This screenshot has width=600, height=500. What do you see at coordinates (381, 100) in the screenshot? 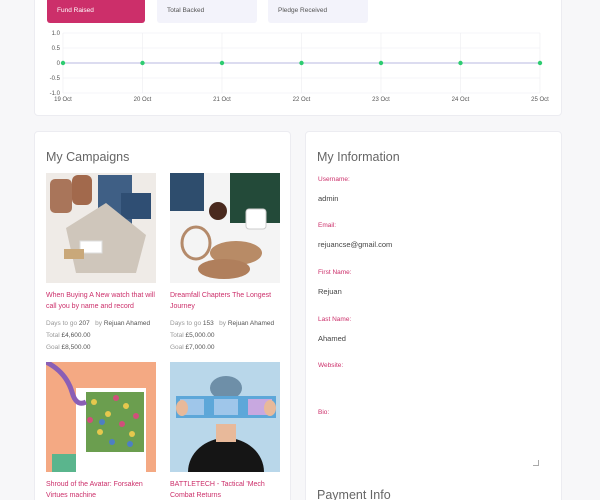
I see `x-tick-label: 23 Oct` at bounding box center [381, 100].